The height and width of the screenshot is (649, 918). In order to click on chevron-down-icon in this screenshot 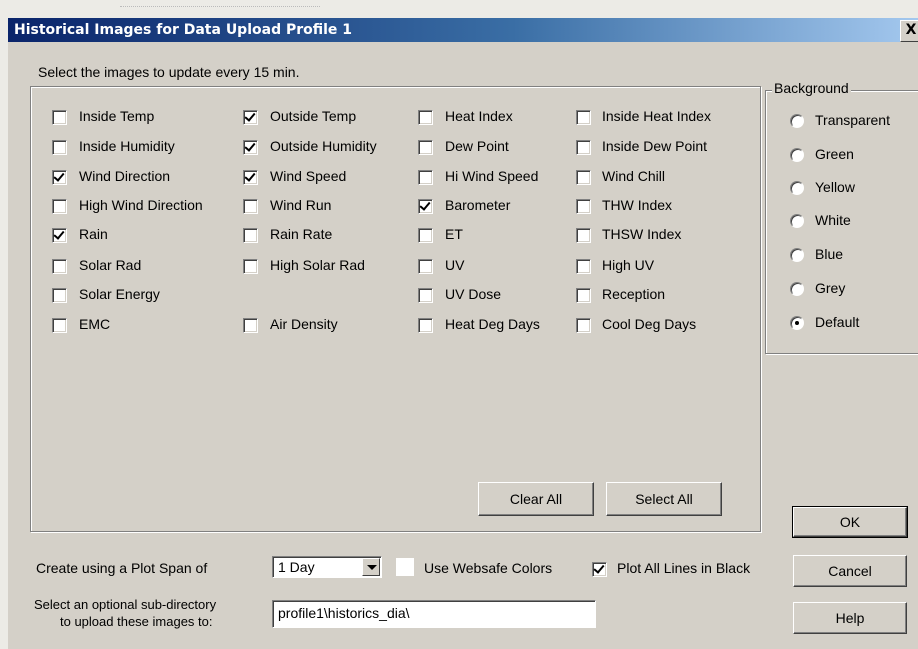, I will do `click(371, 567)`.